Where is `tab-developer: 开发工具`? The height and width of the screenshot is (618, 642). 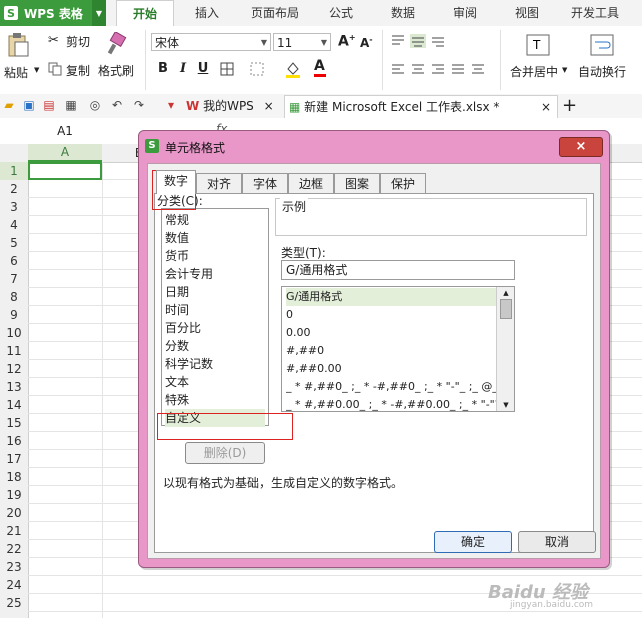
tab-developer: 开发工具 is located at coordinates (595, 13).